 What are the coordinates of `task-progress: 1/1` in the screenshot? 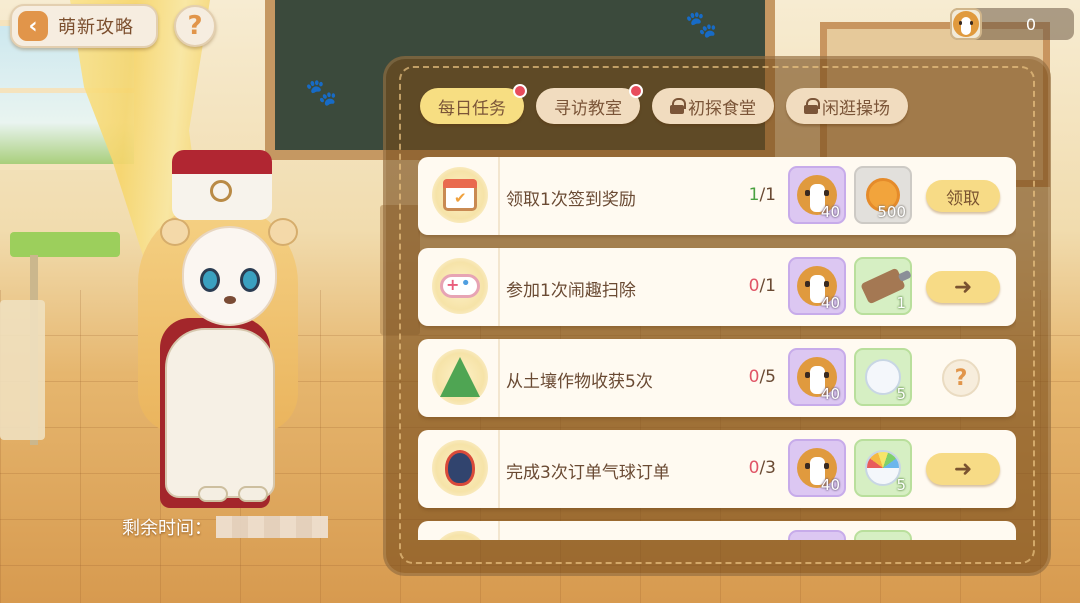 It's located at (750, 195).